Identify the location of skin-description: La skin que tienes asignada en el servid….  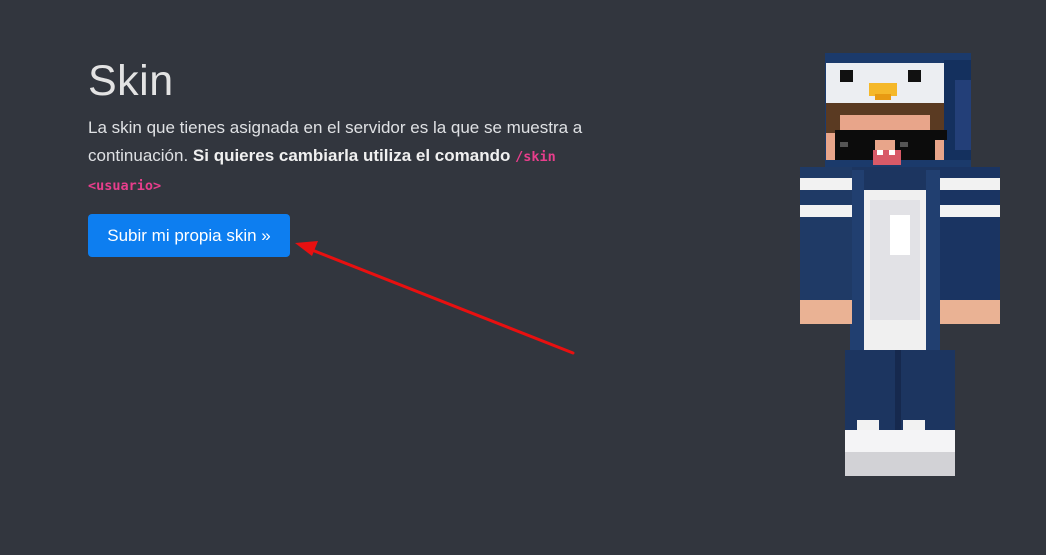
(348, 157).